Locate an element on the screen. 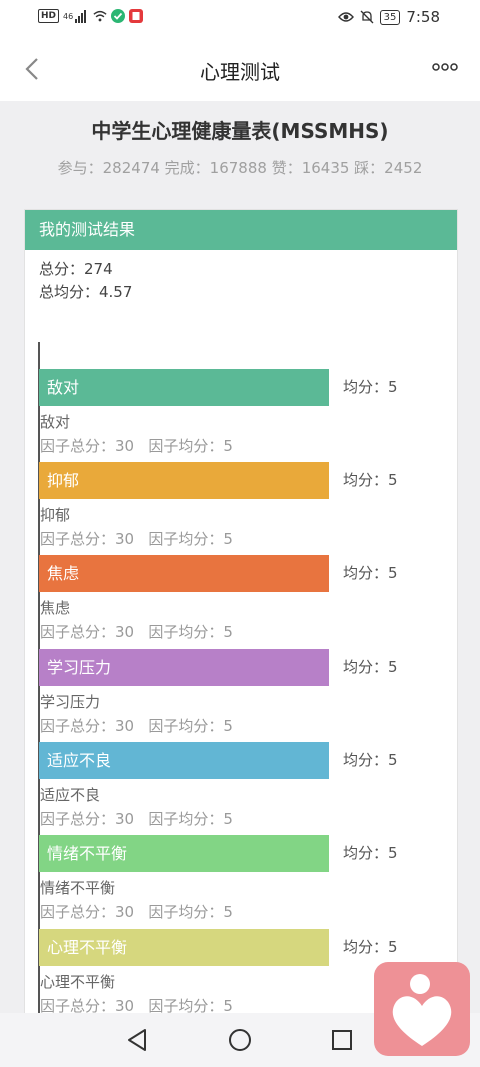  title-bar: 心理测试 is located at coordinates (240, 68).